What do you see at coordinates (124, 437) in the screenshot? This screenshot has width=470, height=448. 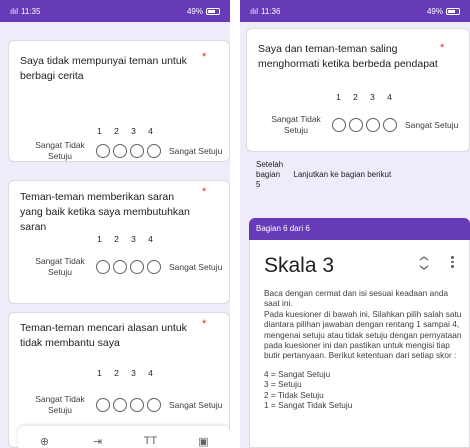 I see `form-toolbar: ⊕ ⇥ TT ▣` at bounding box center [124, 437].